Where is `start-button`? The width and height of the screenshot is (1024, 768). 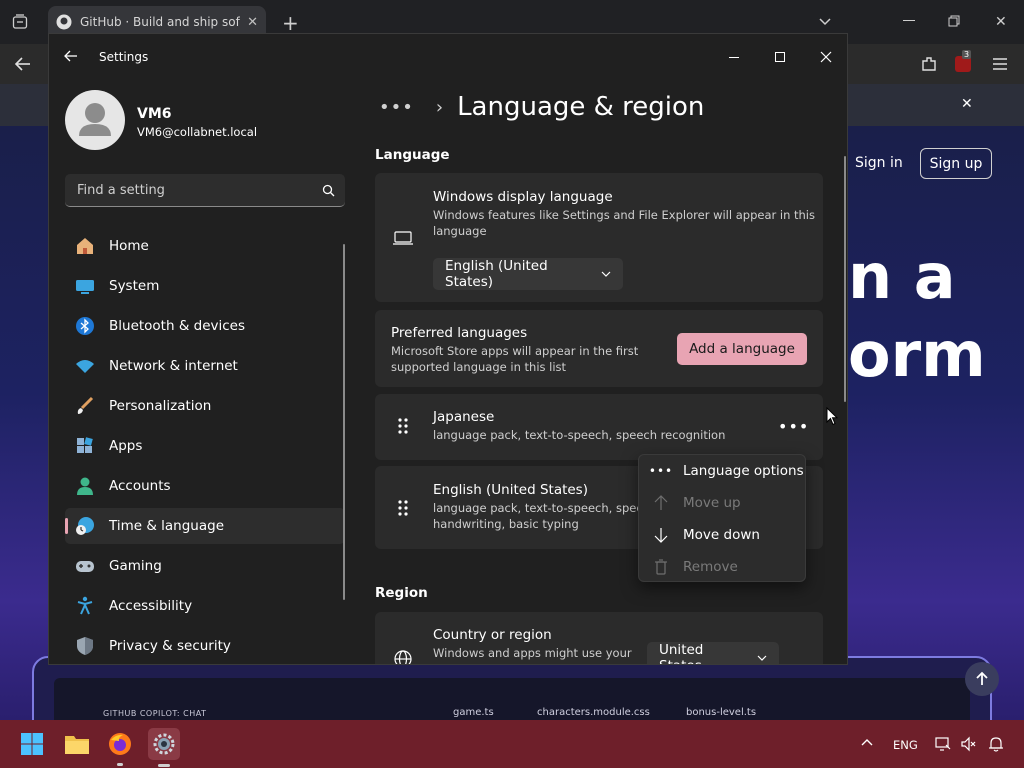 start-button is located at coordinates (32, 744).